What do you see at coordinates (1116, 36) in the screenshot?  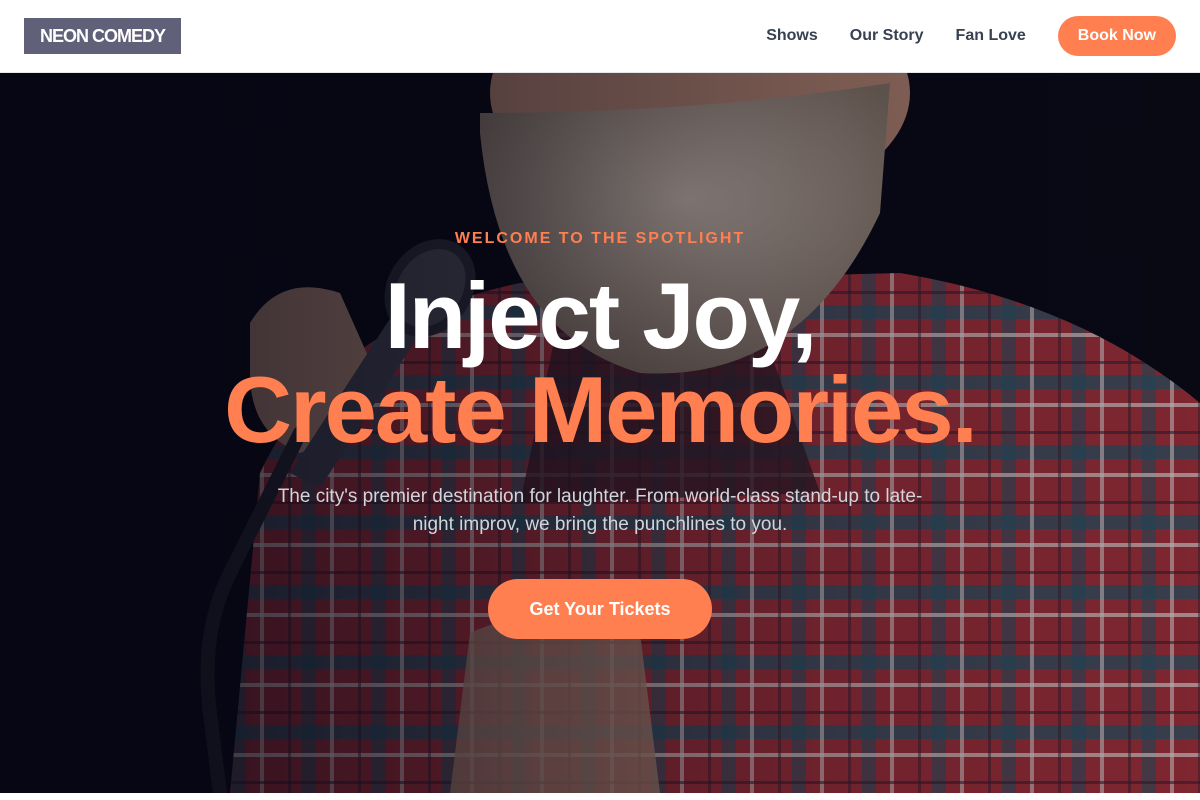 I see `book-now-button: Book Now` at bounding box center [1116, 36].